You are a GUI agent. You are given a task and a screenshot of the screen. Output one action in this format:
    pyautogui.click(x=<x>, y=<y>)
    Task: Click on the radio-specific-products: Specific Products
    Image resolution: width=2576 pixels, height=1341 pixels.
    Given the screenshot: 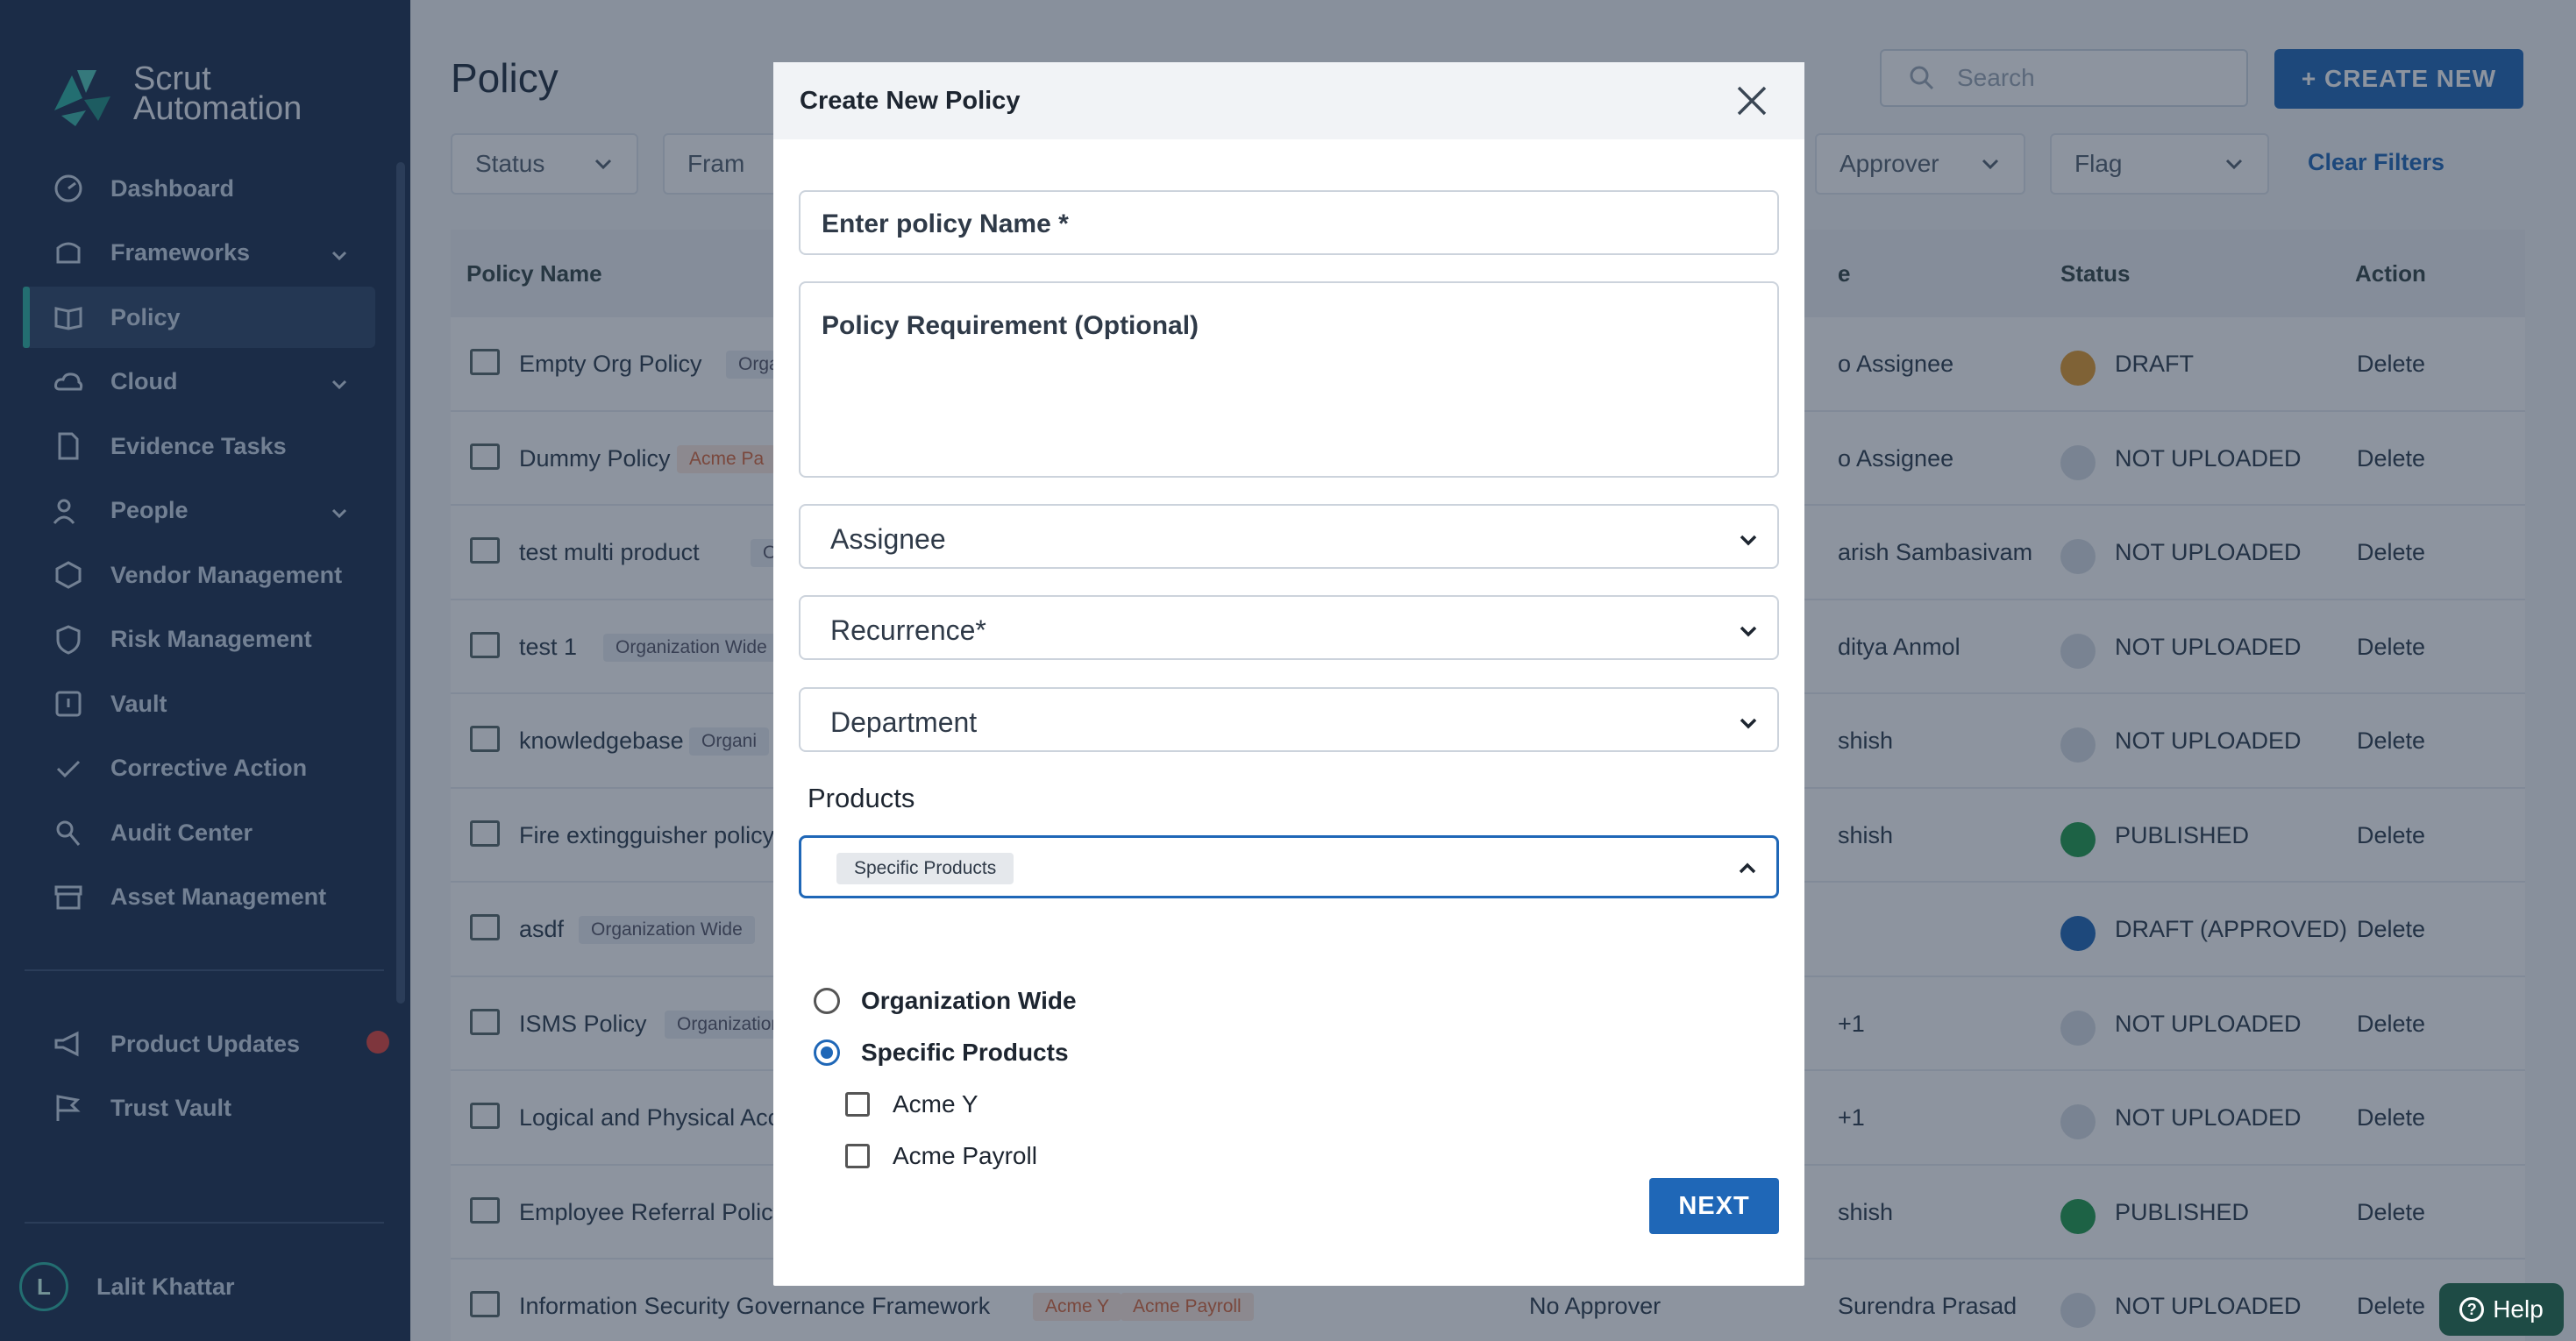 What is the action you would take?
    pyautogui.click(x=941, y=1053)
    